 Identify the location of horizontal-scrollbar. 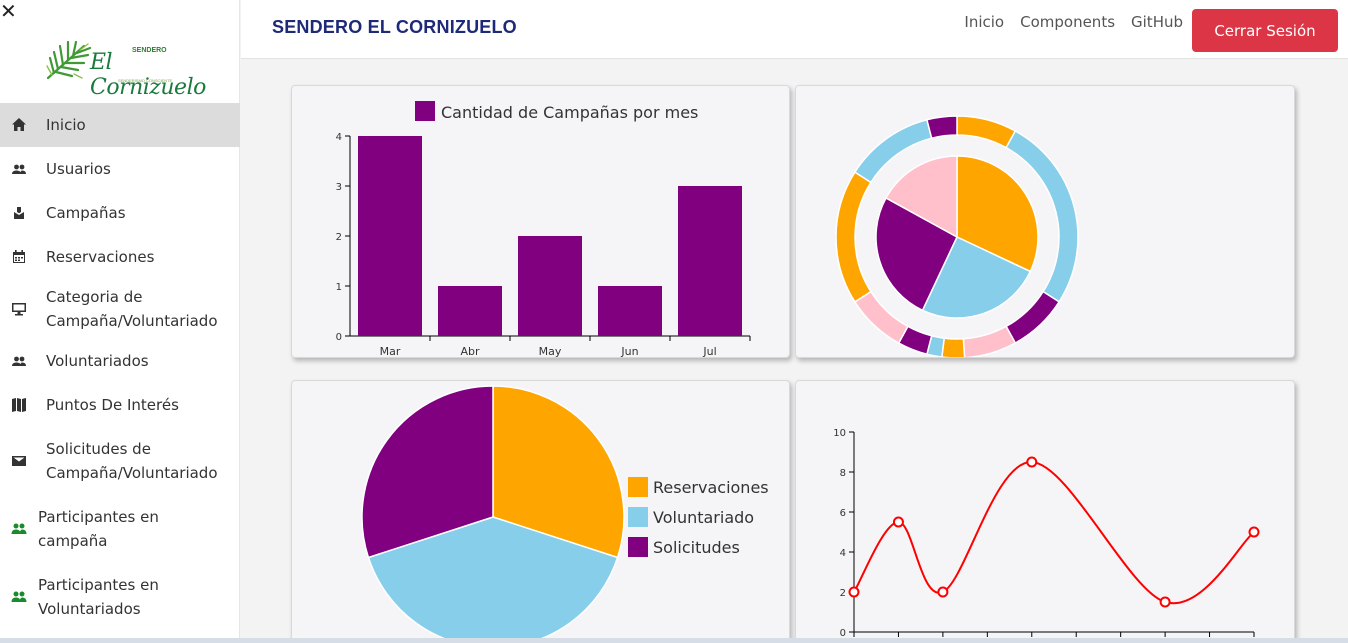
(674, 640).